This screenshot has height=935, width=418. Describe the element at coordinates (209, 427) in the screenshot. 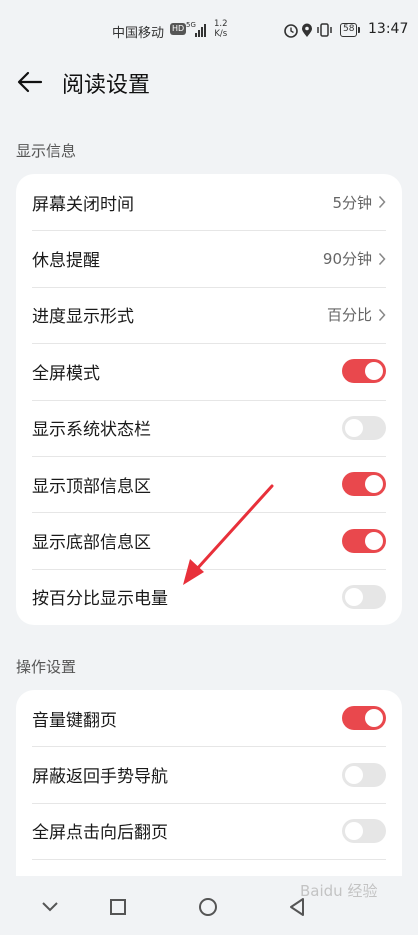

I see `setting-row-system-status-bar: 显示系统状态栏` at that location.